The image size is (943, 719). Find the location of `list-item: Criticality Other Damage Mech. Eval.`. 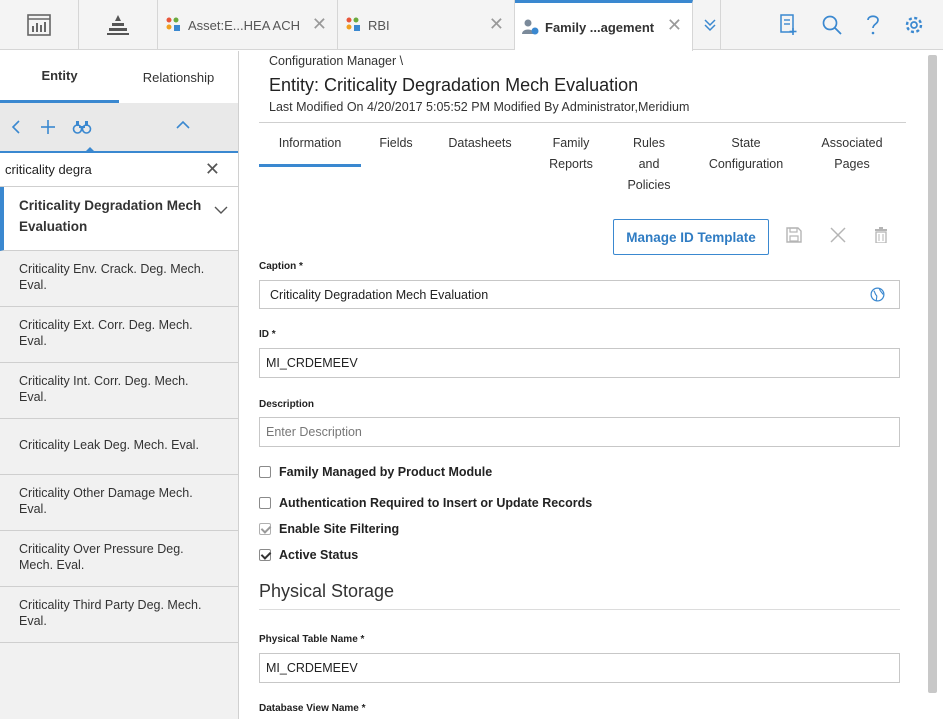

list-item: Criticality Other Damage Mech. Eval. is located at coordinates (119, 503).